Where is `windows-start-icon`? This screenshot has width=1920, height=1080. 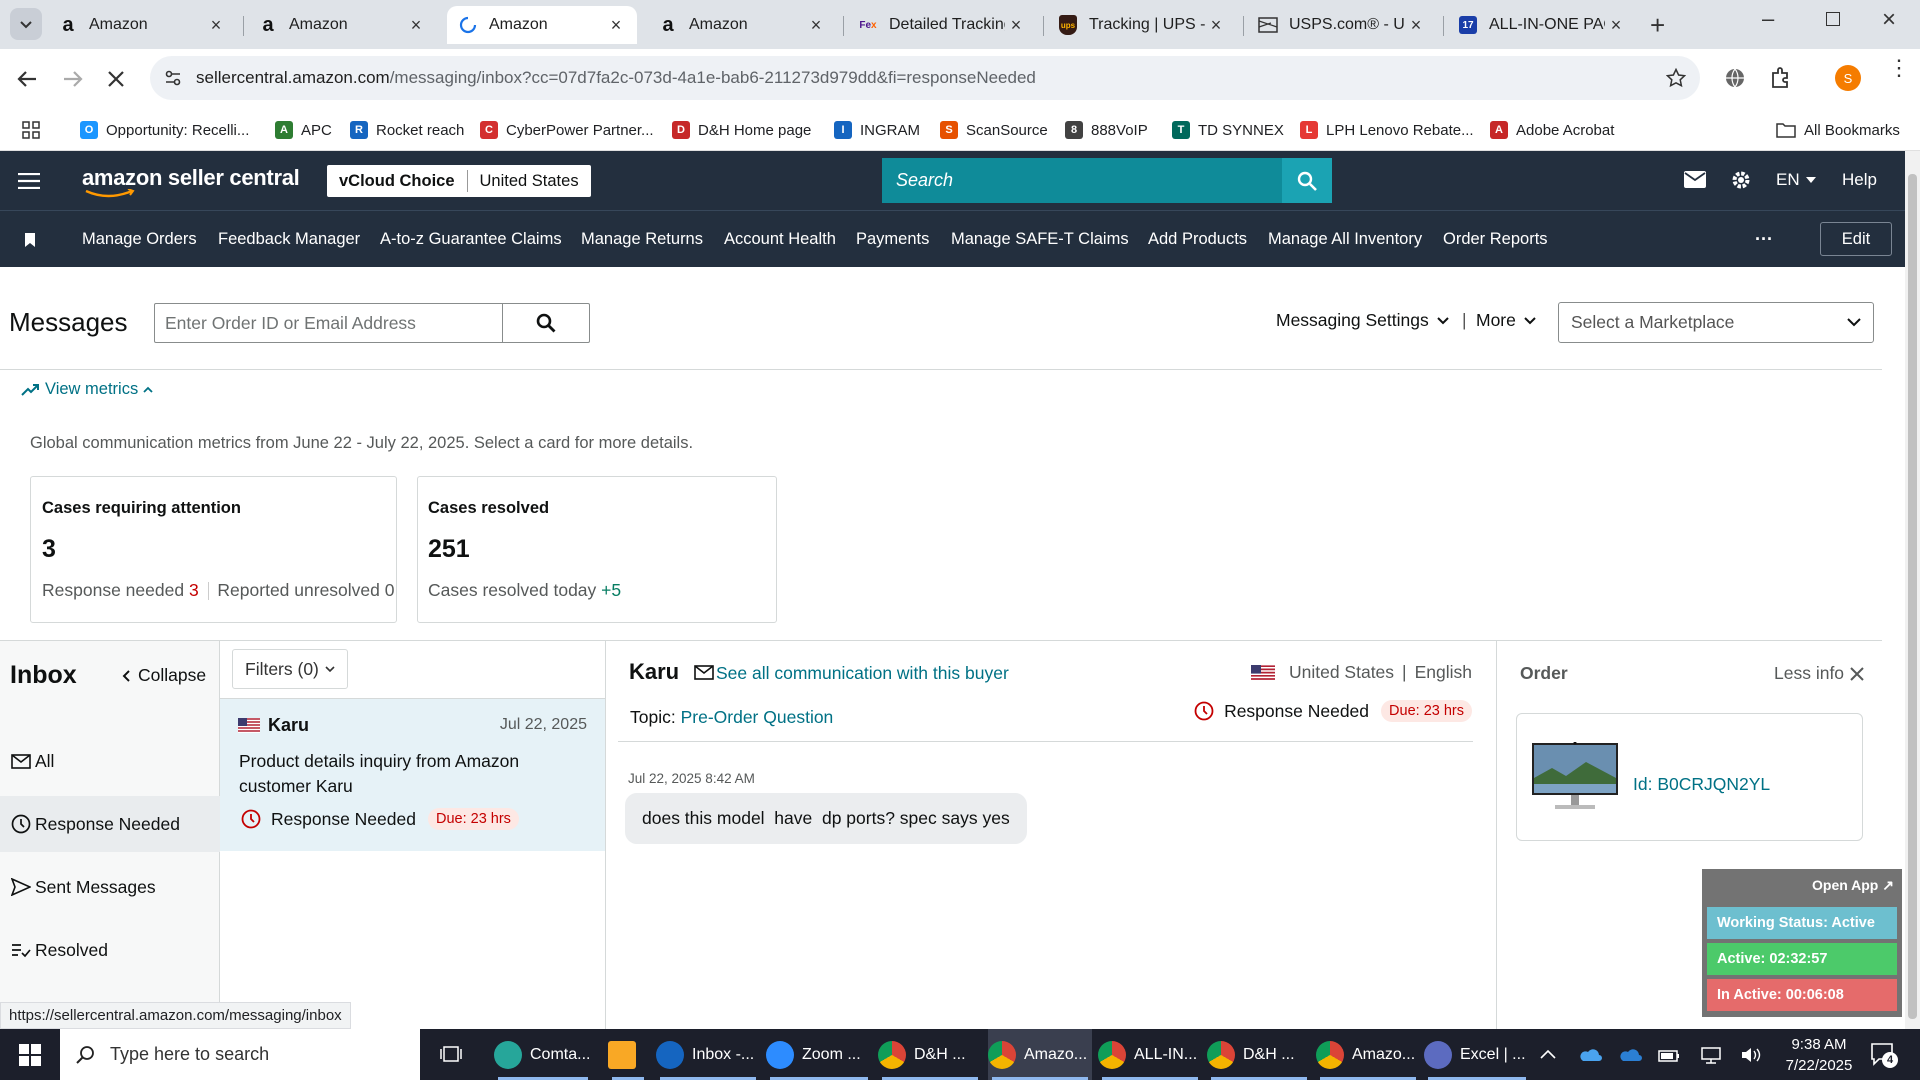
windows-start-icon is located at coordinates (30, 1055).